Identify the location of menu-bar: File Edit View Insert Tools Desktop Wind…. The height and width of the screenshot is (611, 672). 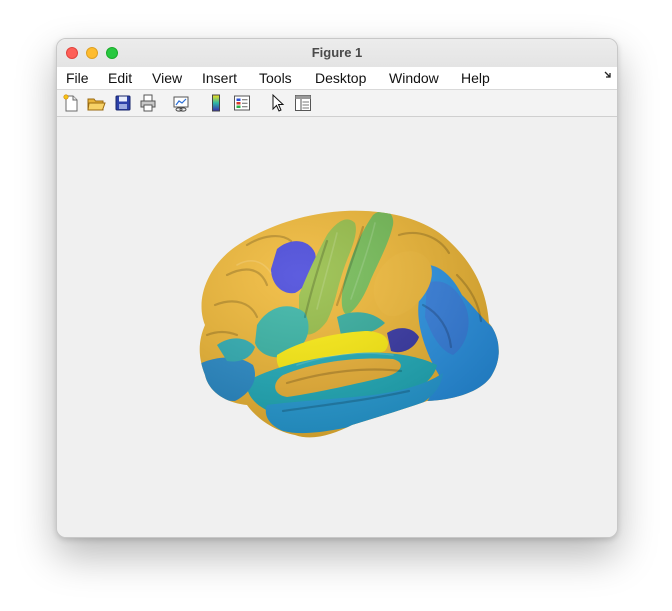
(337, 78).